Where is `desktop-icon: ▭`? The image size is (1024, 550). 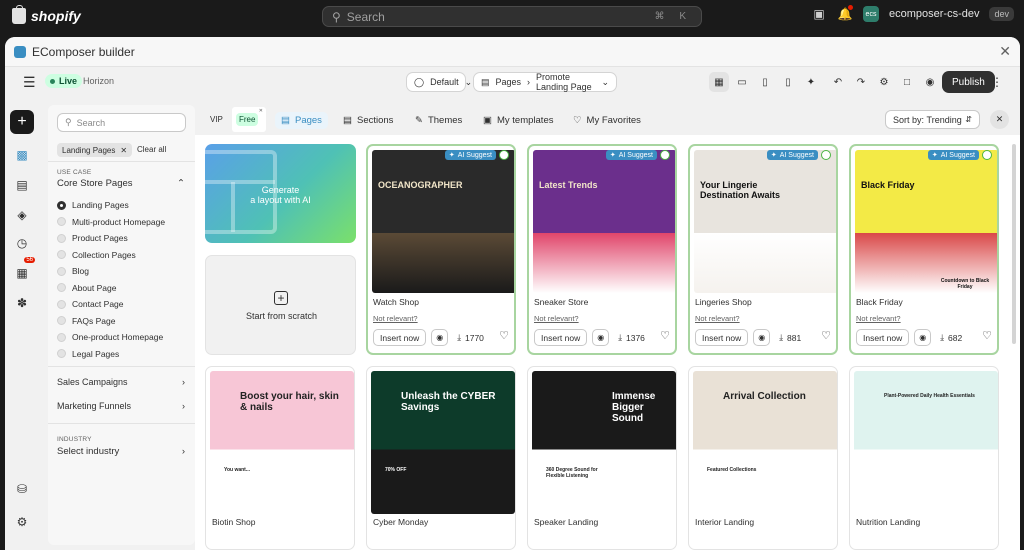 desktop-icon: ▭ is located at coordinates (742, 82).